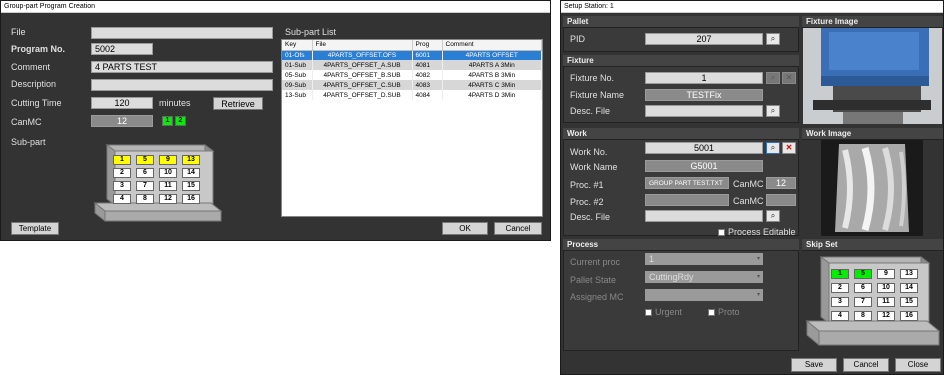 Image resolution: width=944 pixels, height=375 pixels. Describe the element at coordinates (773, 148) in the screenshot. I see `work-search-icon: ⌕` at that location.